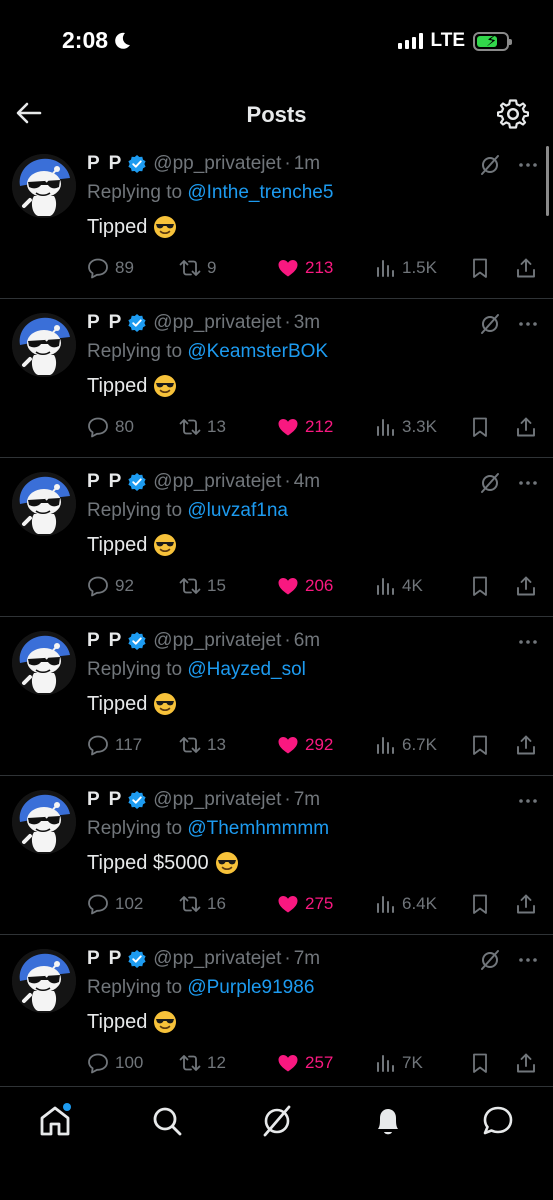 This screenshot has width=553, height=1200. Describe the element at coordinates (197, 268) in the screenshot. I see `repost-button: 9` at that location.